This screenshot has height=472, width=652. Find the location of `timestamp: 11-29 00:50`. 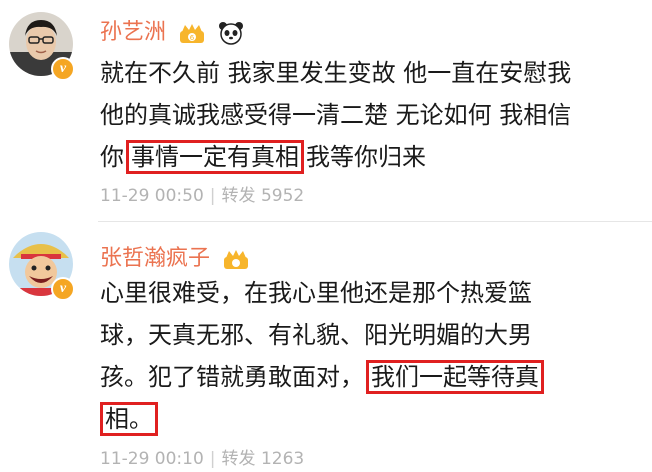

timestamp: 11-29 00:50 is located at coordinates (152, 196).